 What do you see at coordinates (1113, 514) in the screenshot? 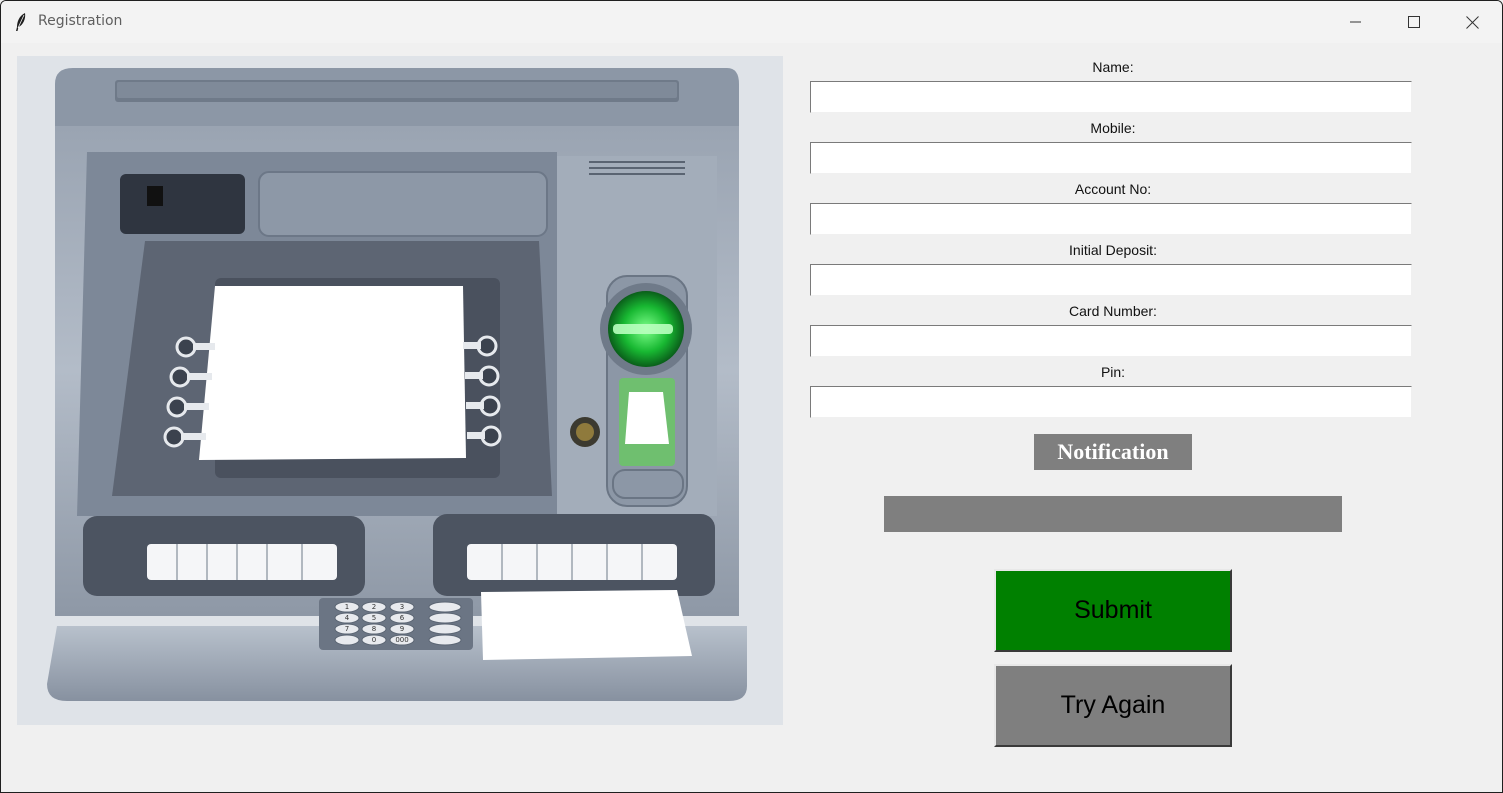
I see `notification-message` at bounding box center [1113, 514].